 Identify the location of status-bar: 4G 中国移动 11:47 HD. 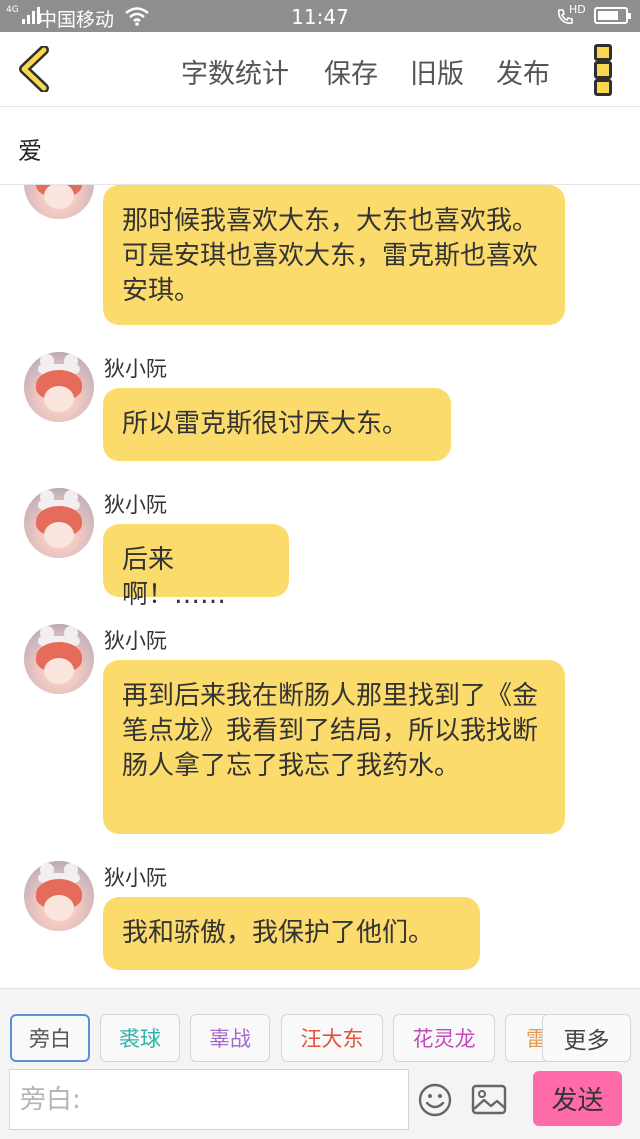
(320, 16).